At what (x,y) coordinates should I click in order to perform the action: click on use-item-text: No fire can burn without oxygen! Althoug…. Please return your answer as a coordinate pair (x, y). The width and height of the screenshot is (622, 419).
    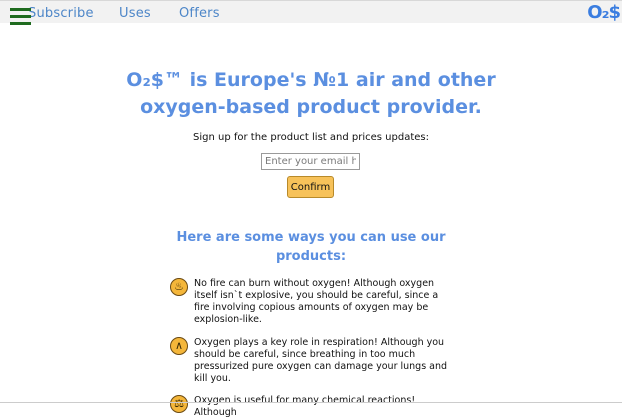
    Looking at the image, I should click on (316, 301).